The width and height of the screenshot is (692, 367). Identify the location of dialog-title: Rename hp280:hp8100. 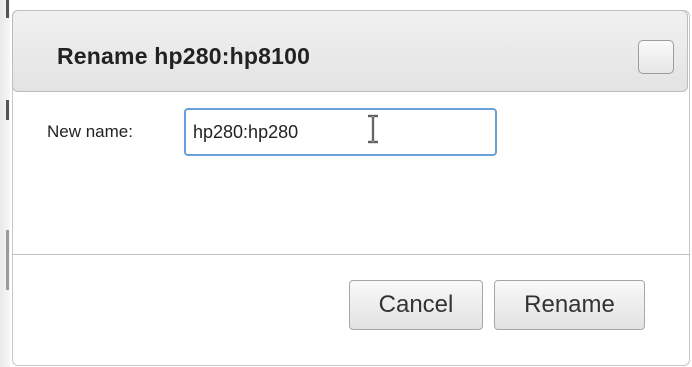
(184, 56).